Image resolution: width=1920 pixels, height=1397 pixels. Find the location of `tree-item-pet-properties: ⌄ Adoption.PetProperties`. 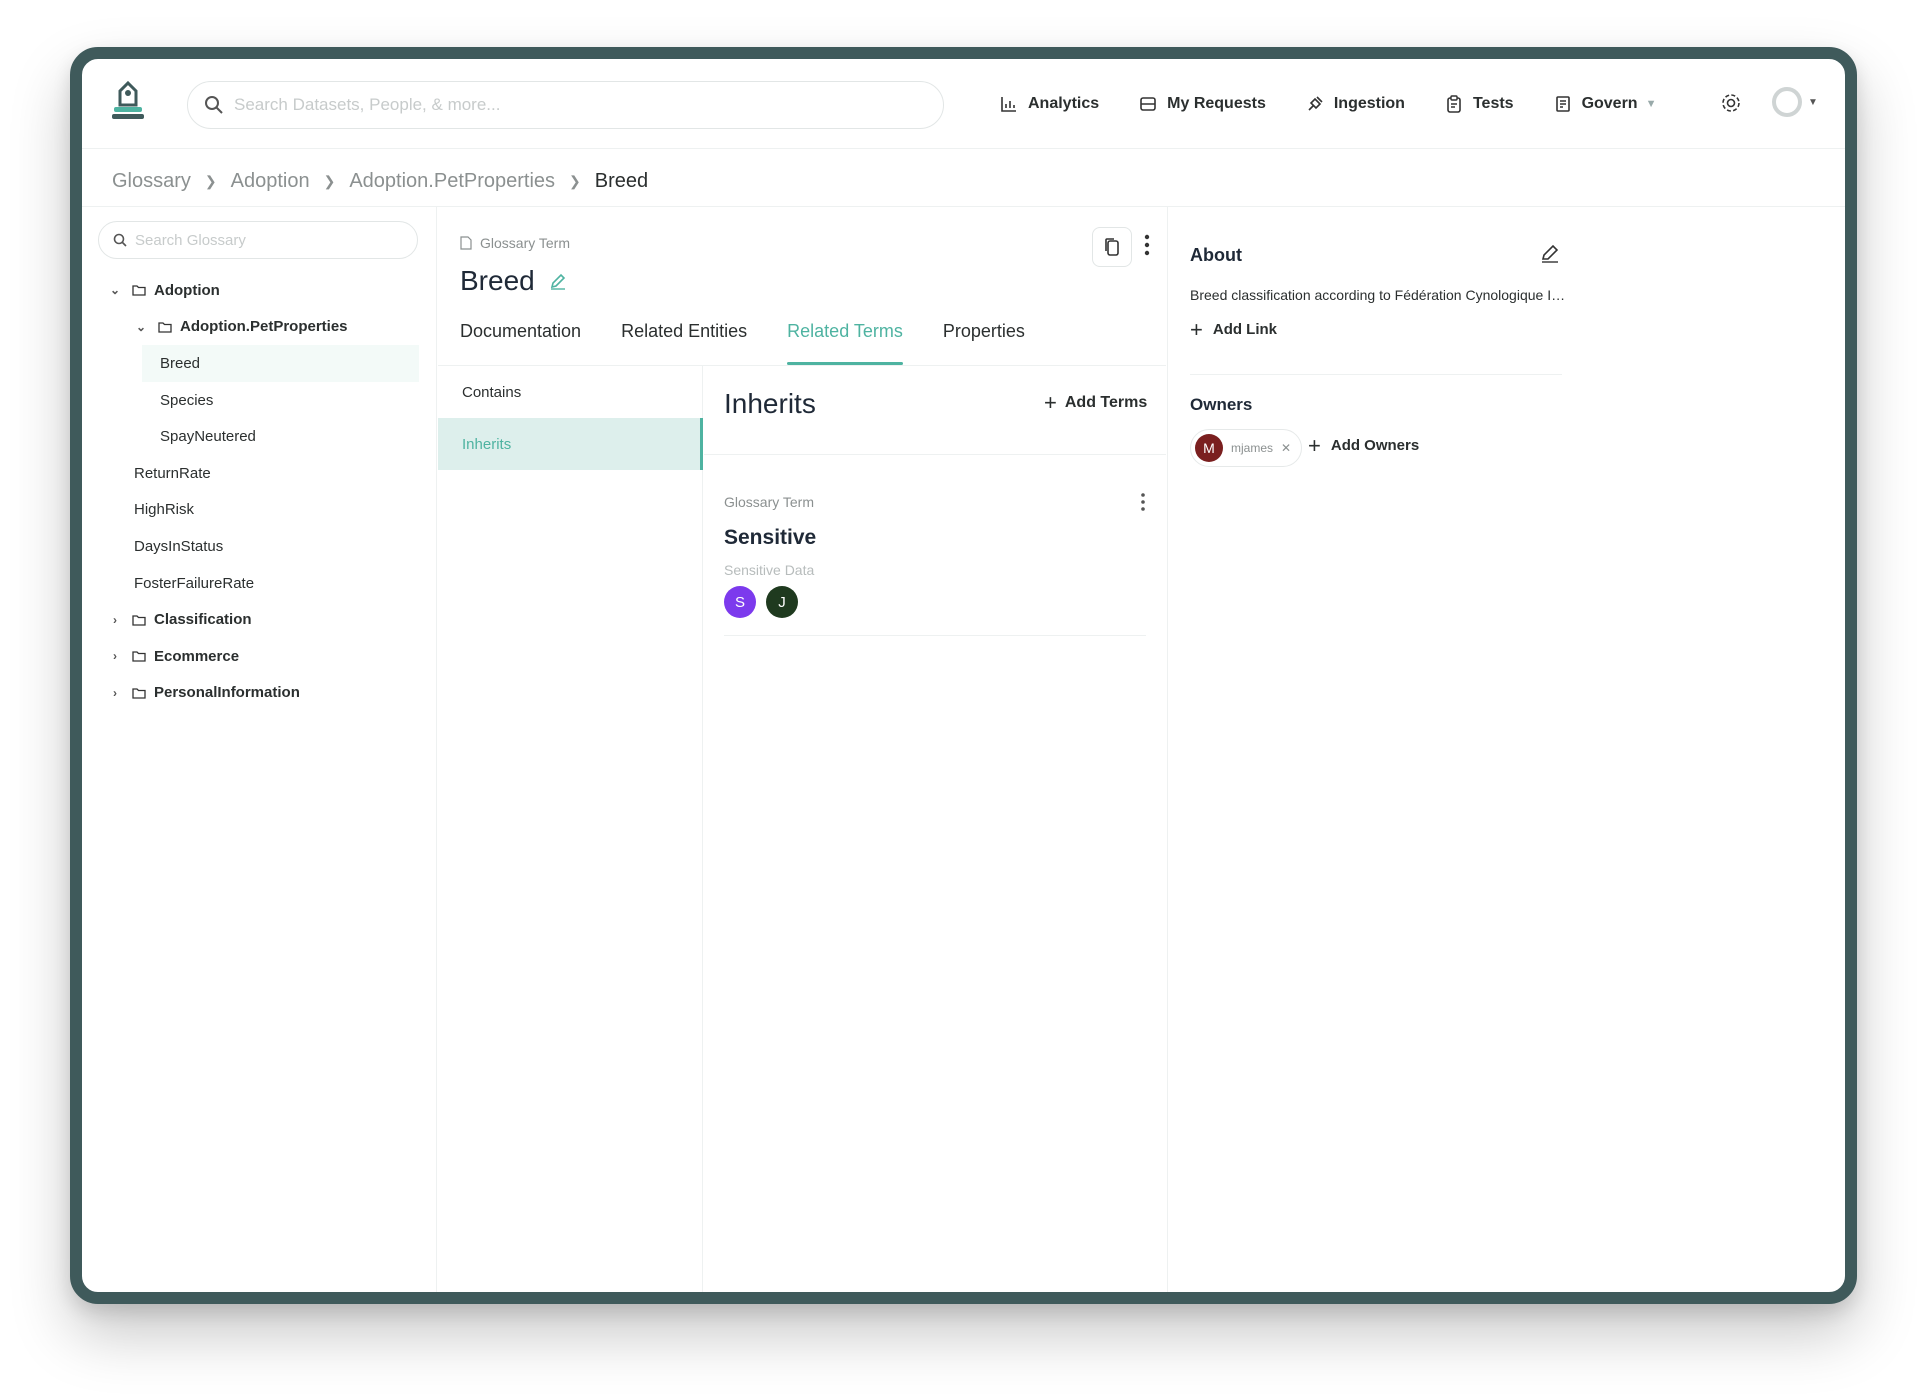

tree-item-pet-properties: ⌄ Adoption.PetProperties is located at coordinates (259, 327).